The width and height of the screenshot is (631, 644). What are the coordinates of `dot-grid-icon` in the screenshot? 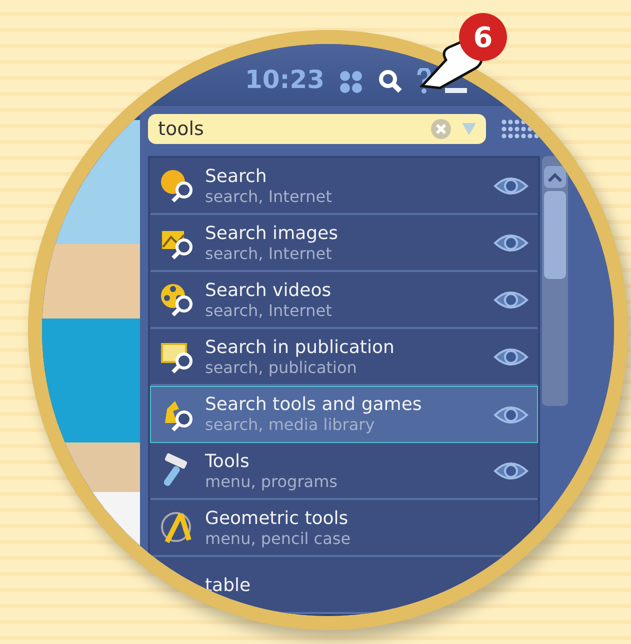 It's located at (520, 129).